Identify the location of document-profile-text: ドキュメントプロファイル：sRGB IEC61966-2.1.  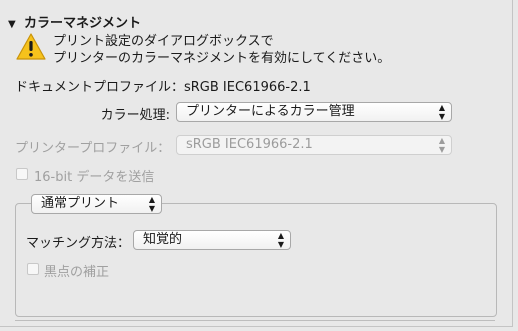
(163, 87).